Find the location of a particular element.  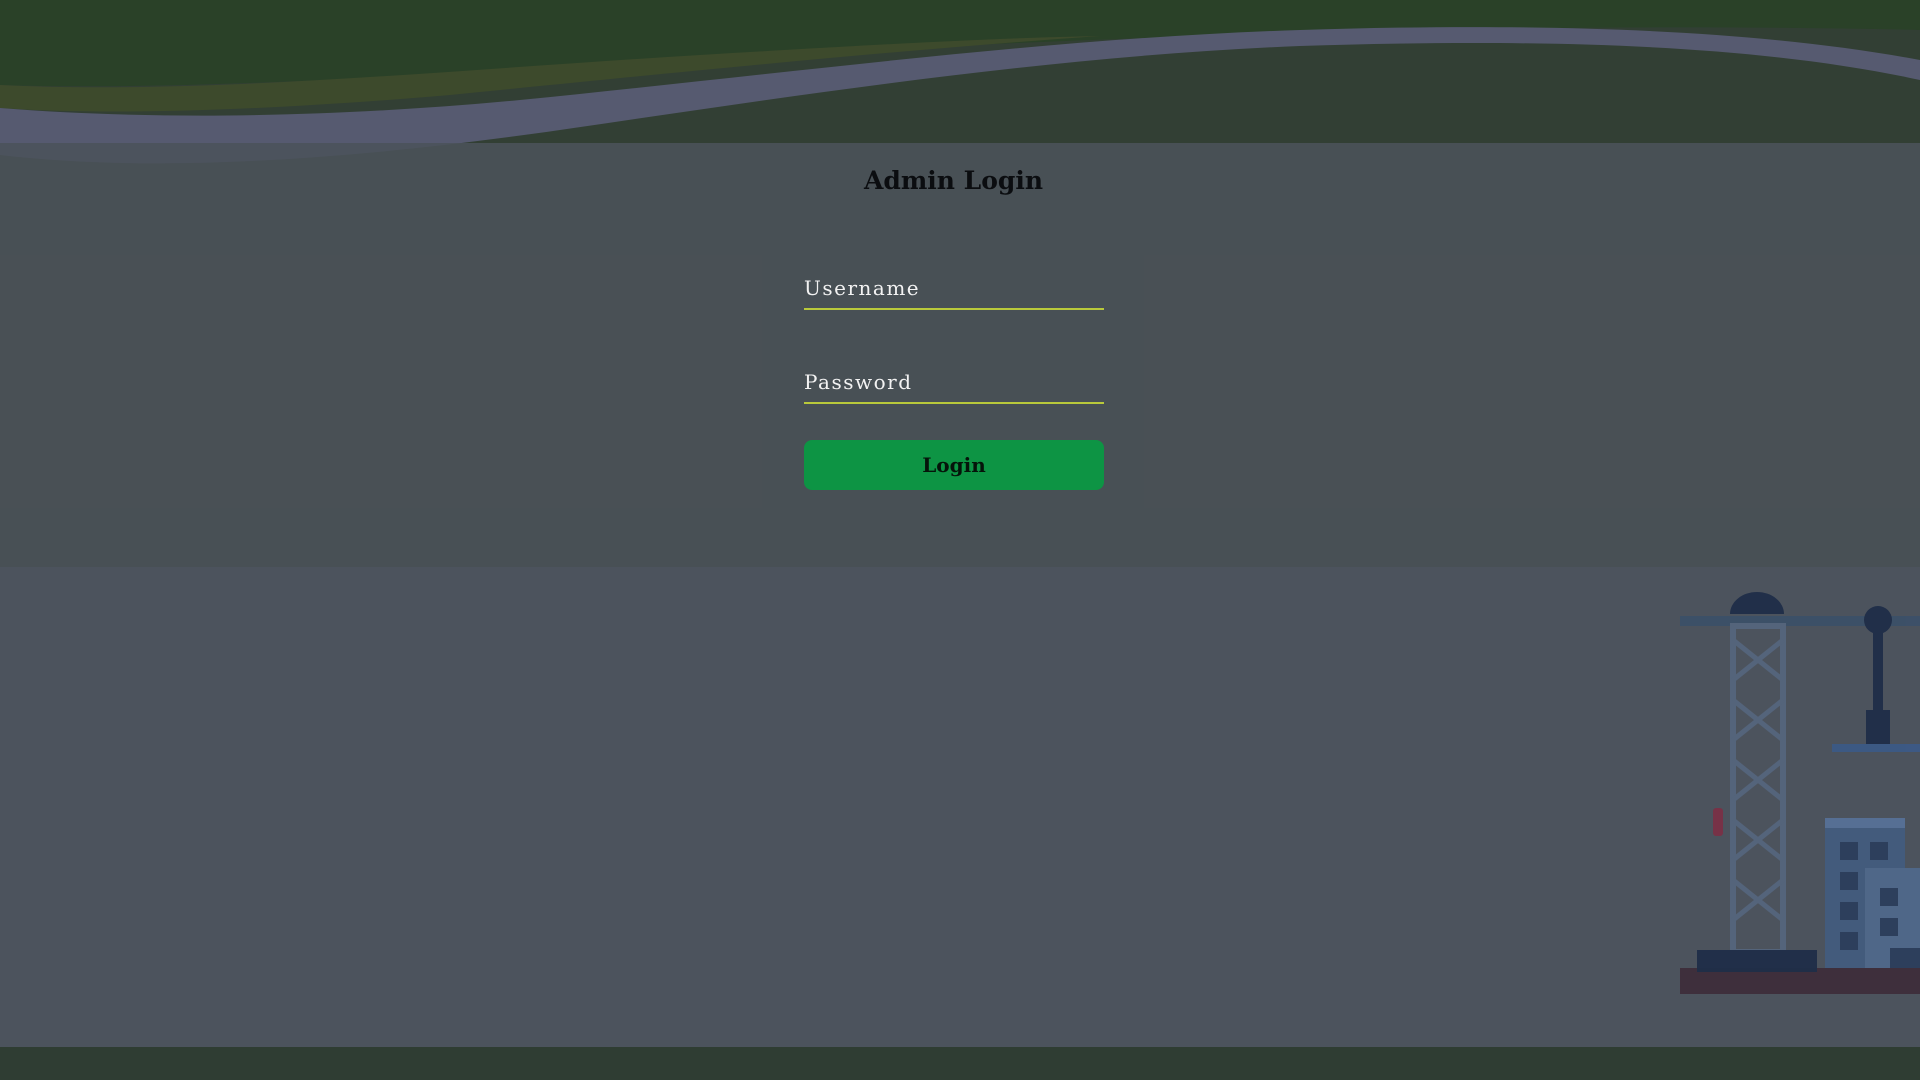

page-title: Admin Login is located at coordinates (953, 180).